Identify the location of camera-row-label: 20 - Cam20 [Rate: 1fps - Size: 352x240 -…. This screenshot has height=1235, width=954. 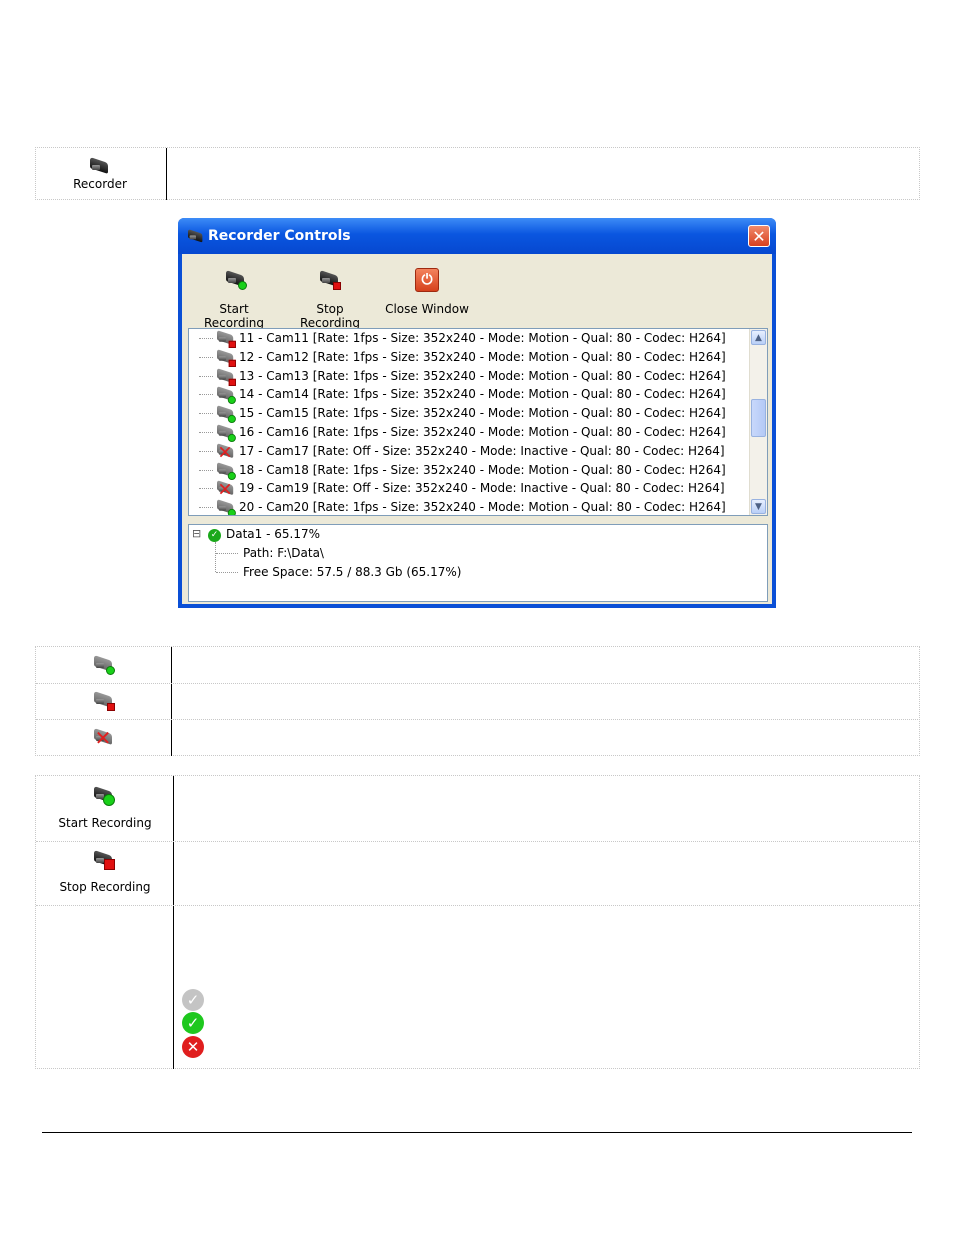
(482, 507).